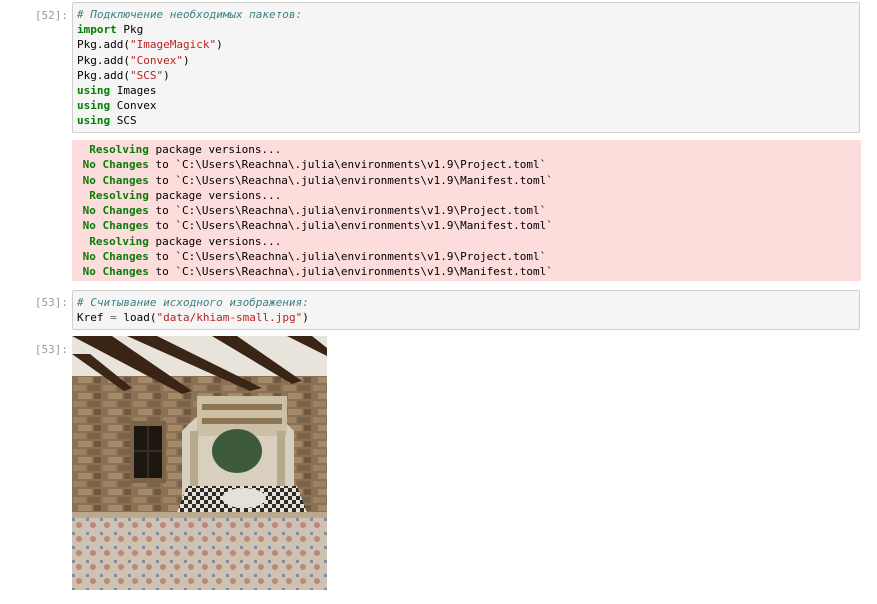 Image resolution: width=877 pixels, height=604 pixels. Describe the element at coordinates (146, 75) in the screenshot. I see `code-token: "SCS"` at that location.